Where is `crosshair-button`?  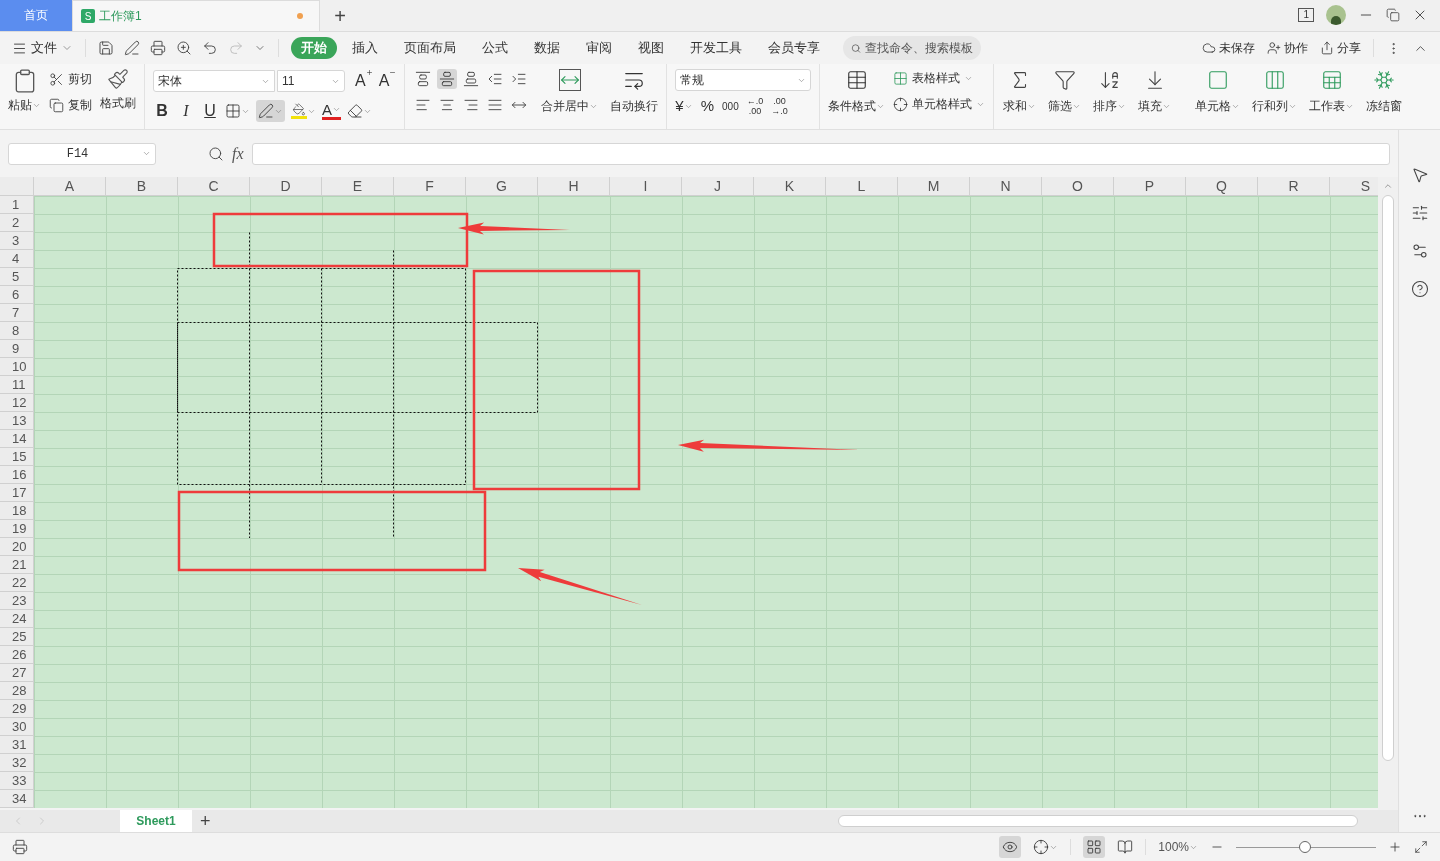 crosshair-button is located at coordinates (1046, 847).